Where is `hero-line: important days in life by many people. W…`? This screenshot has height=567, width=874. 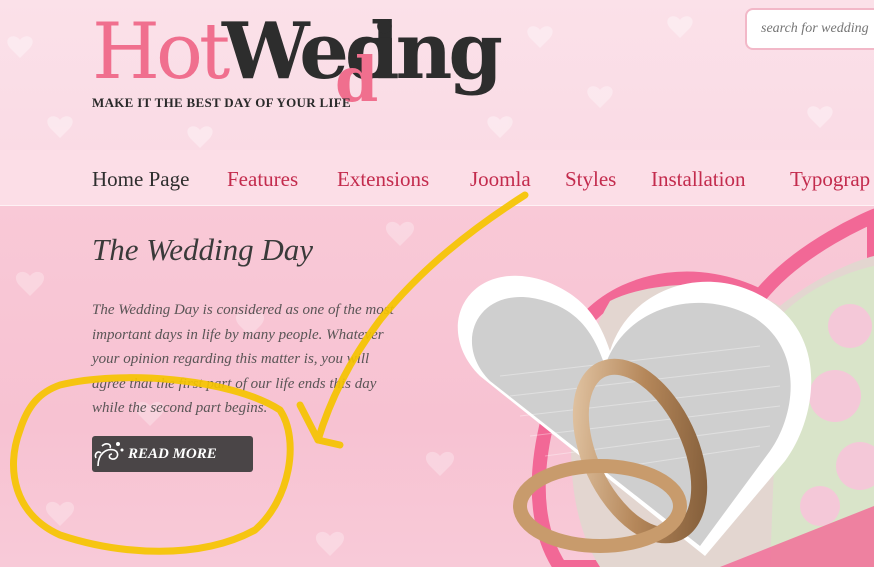 hero-line: important days in life by many people. W… is located at coordinates (238, 334).